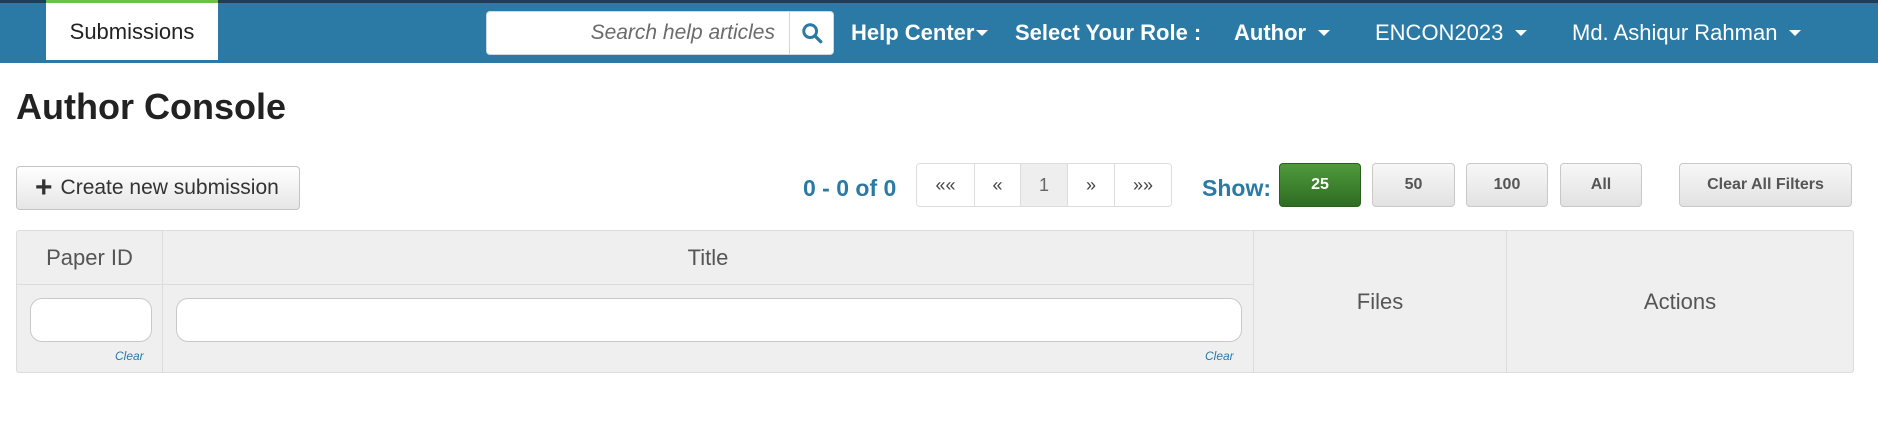 The height and width of the screenshot is (438, 1878). Describe the element at coordinates (1413, 185) in the screenshot. I see `page-size-50-button: 50` at that location.